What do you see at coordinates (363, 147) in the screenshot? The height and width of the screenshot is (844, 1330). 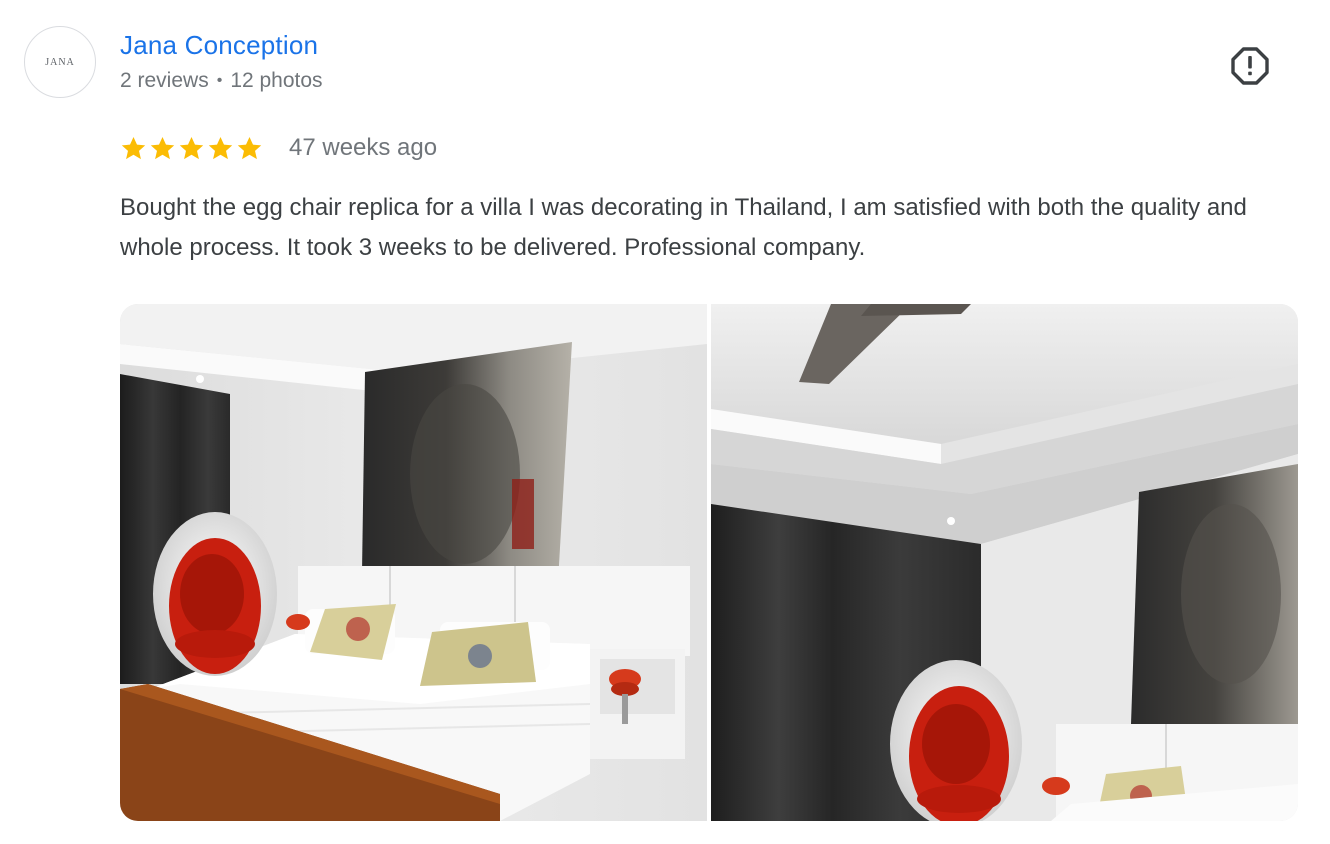 I see `review-time: 47 weeks ago` at bounding box center [363, 147].